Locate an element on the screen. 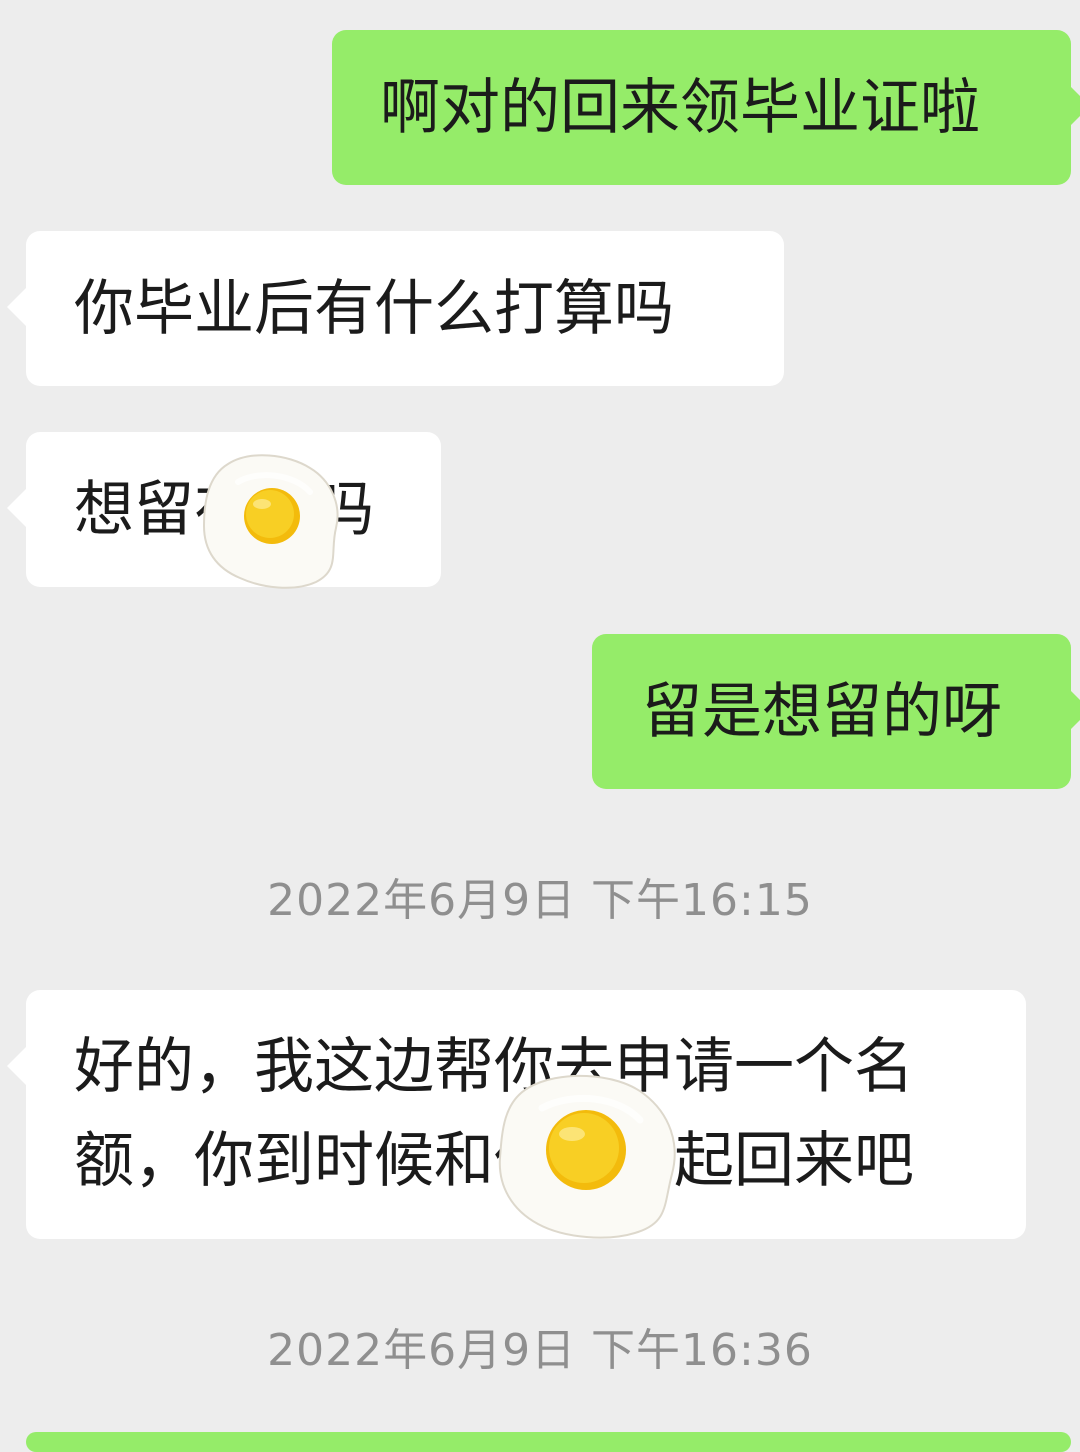 This screenshot has width=1080, height=1452. incoming-message-bubble: 你毕业后有什么打算吗 is located at coordinates (395, 308).